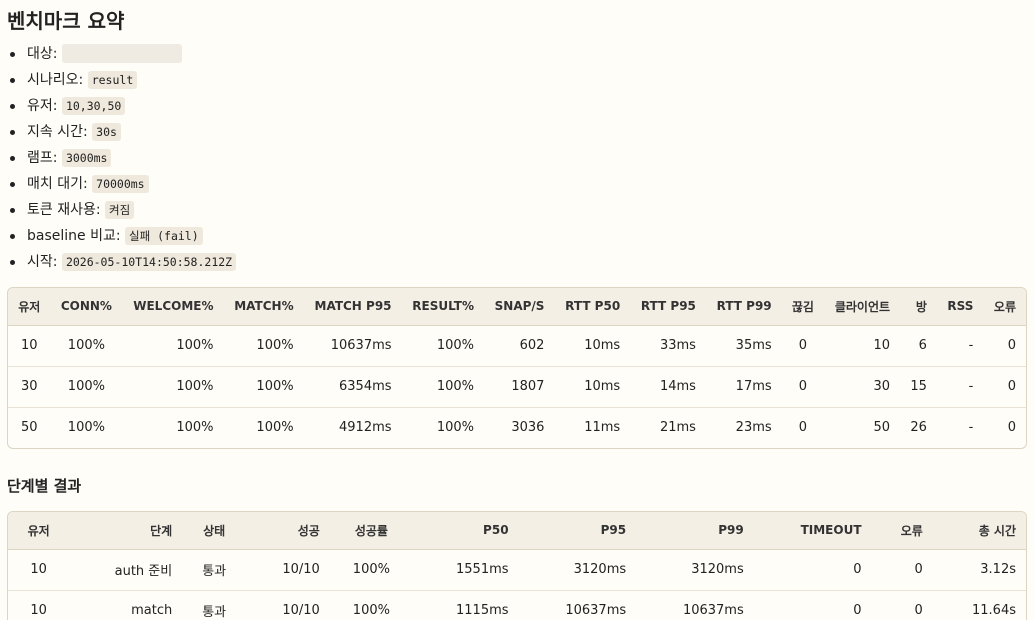 The image size is (1034, 620). I want to click on meta-label: 토큰 재사용:, so click(64, 210).